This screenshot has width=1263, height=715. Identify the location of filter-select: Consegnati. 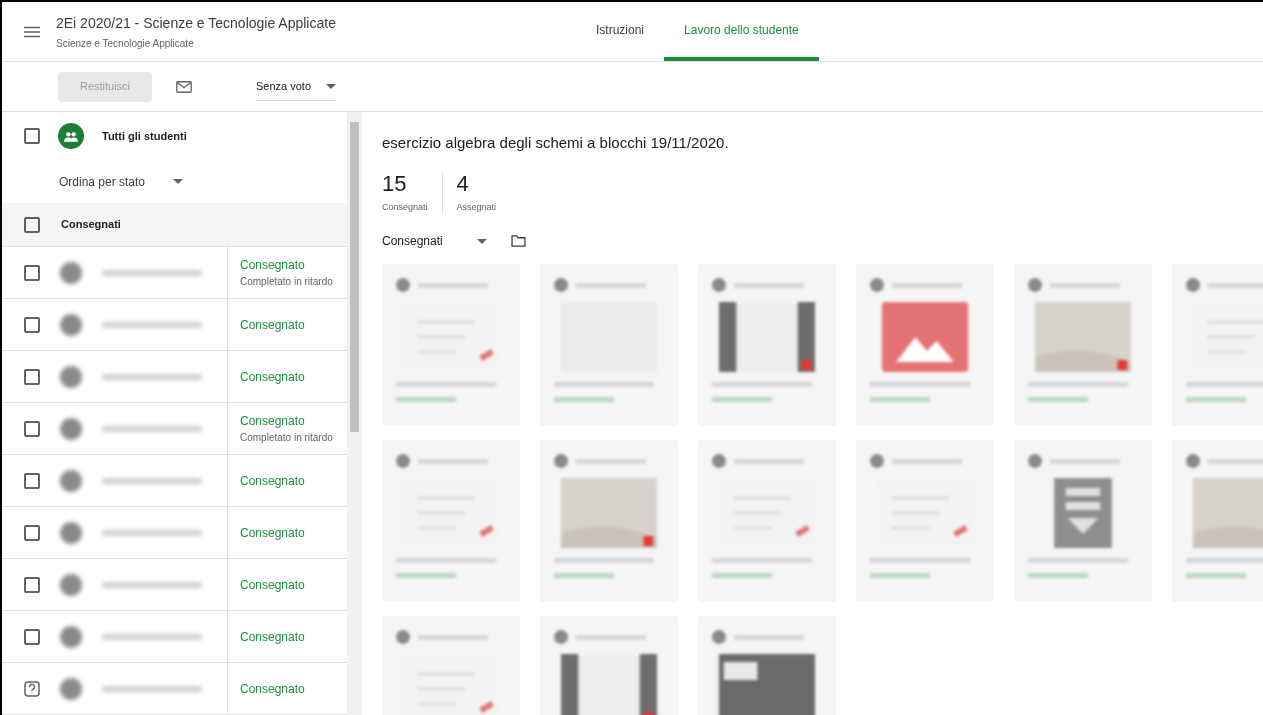
(434, 241).